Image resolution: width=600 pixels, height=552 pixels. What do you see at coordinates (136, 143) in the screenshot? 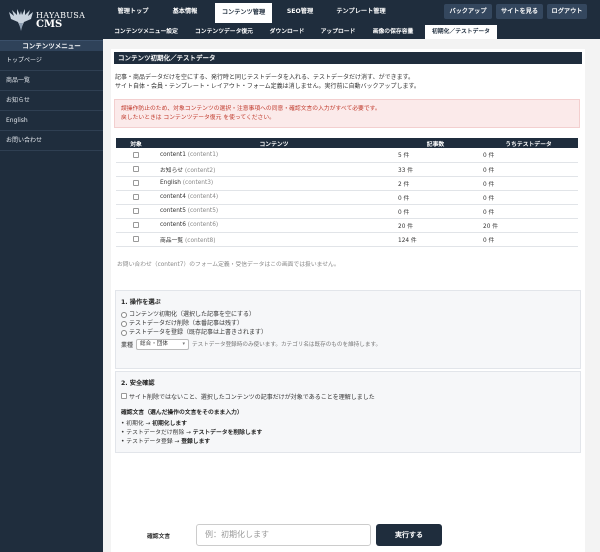
I see `col-target: 対象` at bounding box center [136, 143].